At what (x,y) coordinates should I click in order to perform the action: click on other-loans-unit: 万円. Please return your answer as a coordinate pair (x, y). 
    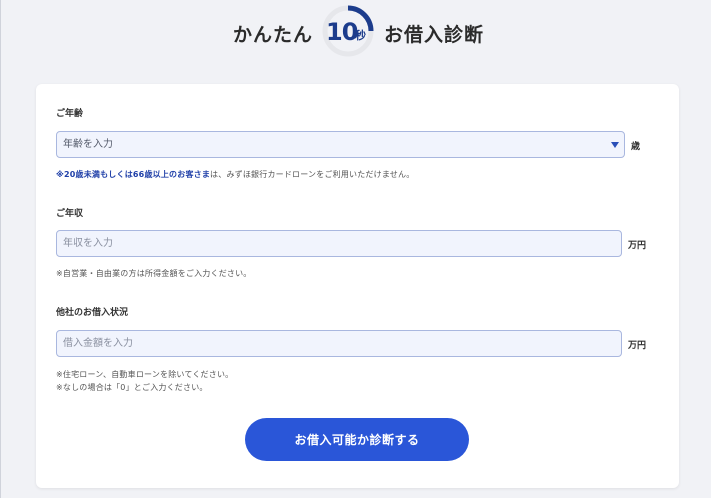
    Looking at the image, I should click on (637, 346).